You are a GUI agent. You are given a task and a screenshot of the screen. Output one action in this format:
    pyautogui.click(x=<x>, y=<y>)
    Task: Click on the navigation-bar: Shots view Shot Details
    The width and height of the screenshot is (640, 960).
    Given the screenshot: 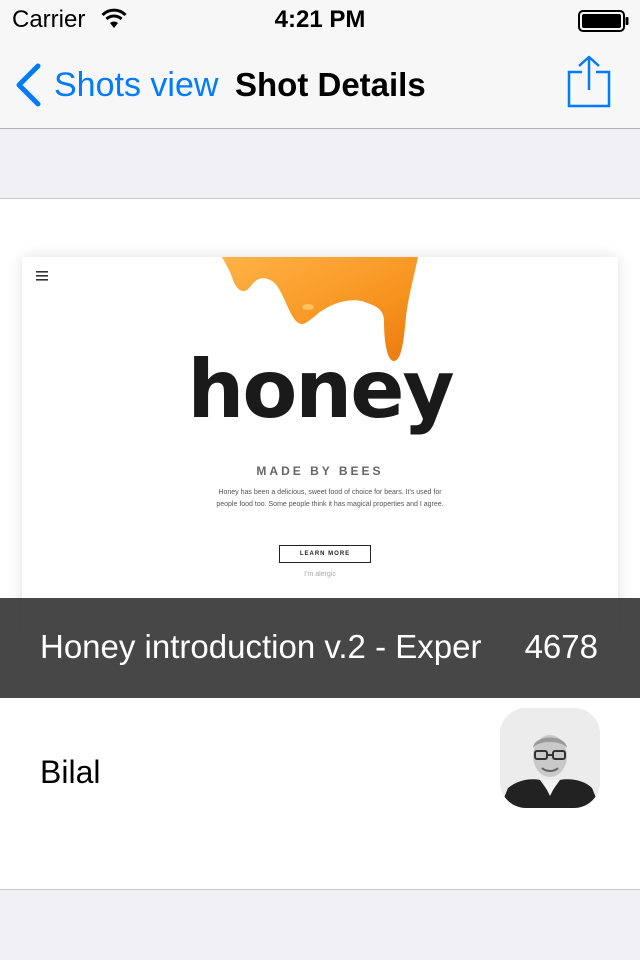 What is the action you would take?
    pyautogui.click(x=320, y=84)
    